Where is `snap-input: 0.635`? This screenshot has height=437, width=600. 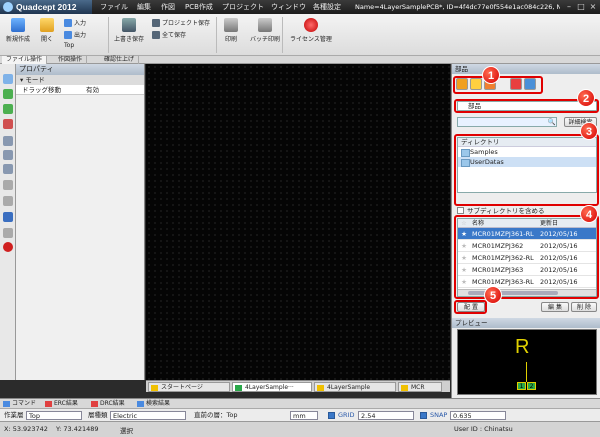 snap-input: 0.635 is located at coordinates (478, 415).